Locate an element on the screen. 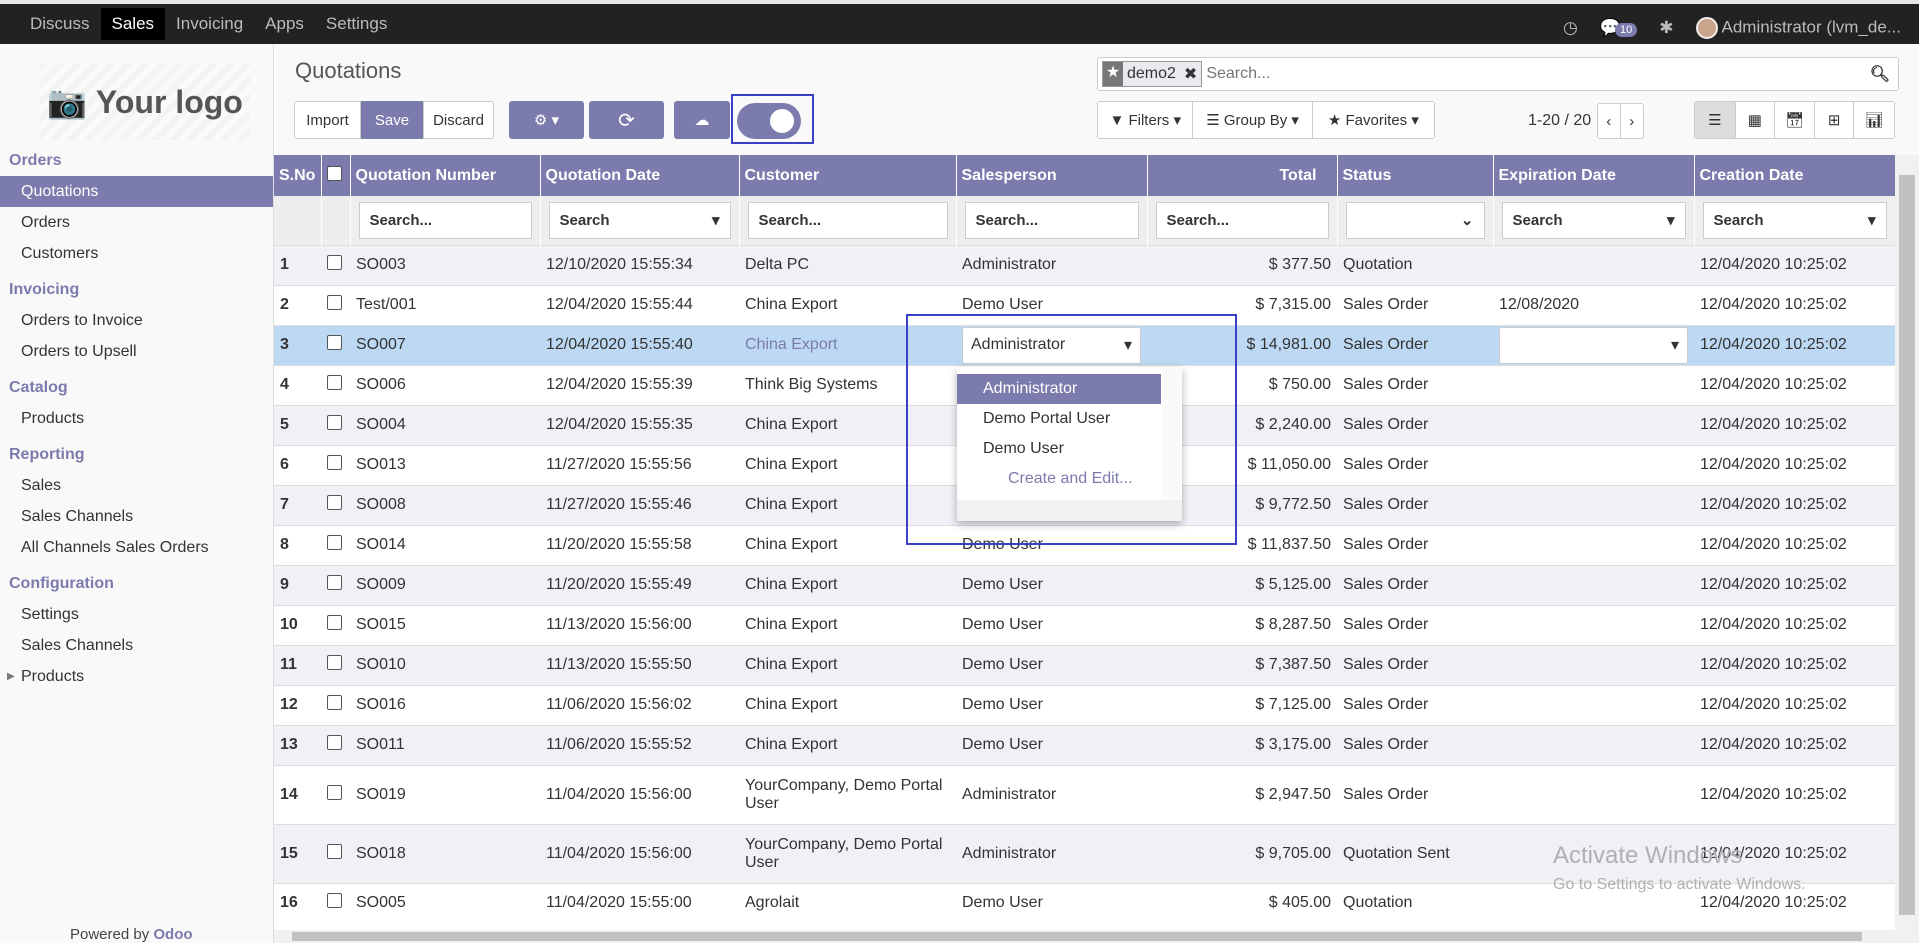 This screenshot has height=943, width=1919. group-by-button: ☰ Group By ▾ is located at coordinates (1253, 120).